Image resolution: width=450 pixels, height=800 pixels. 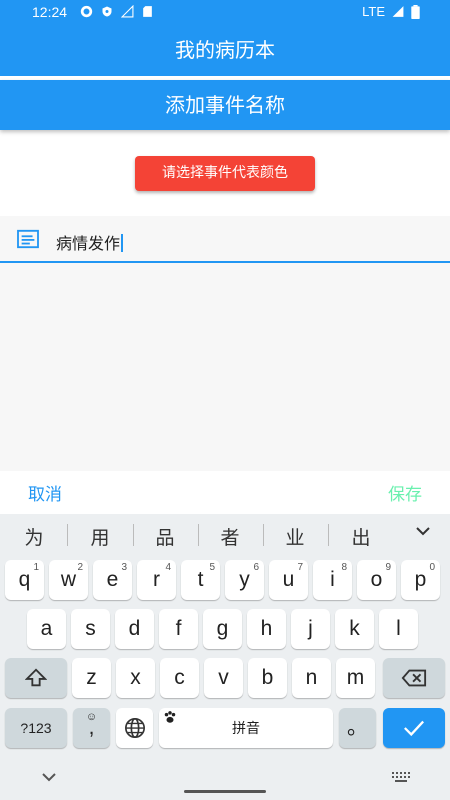 I want to click on key-j: j, so click(x=310, y=629).